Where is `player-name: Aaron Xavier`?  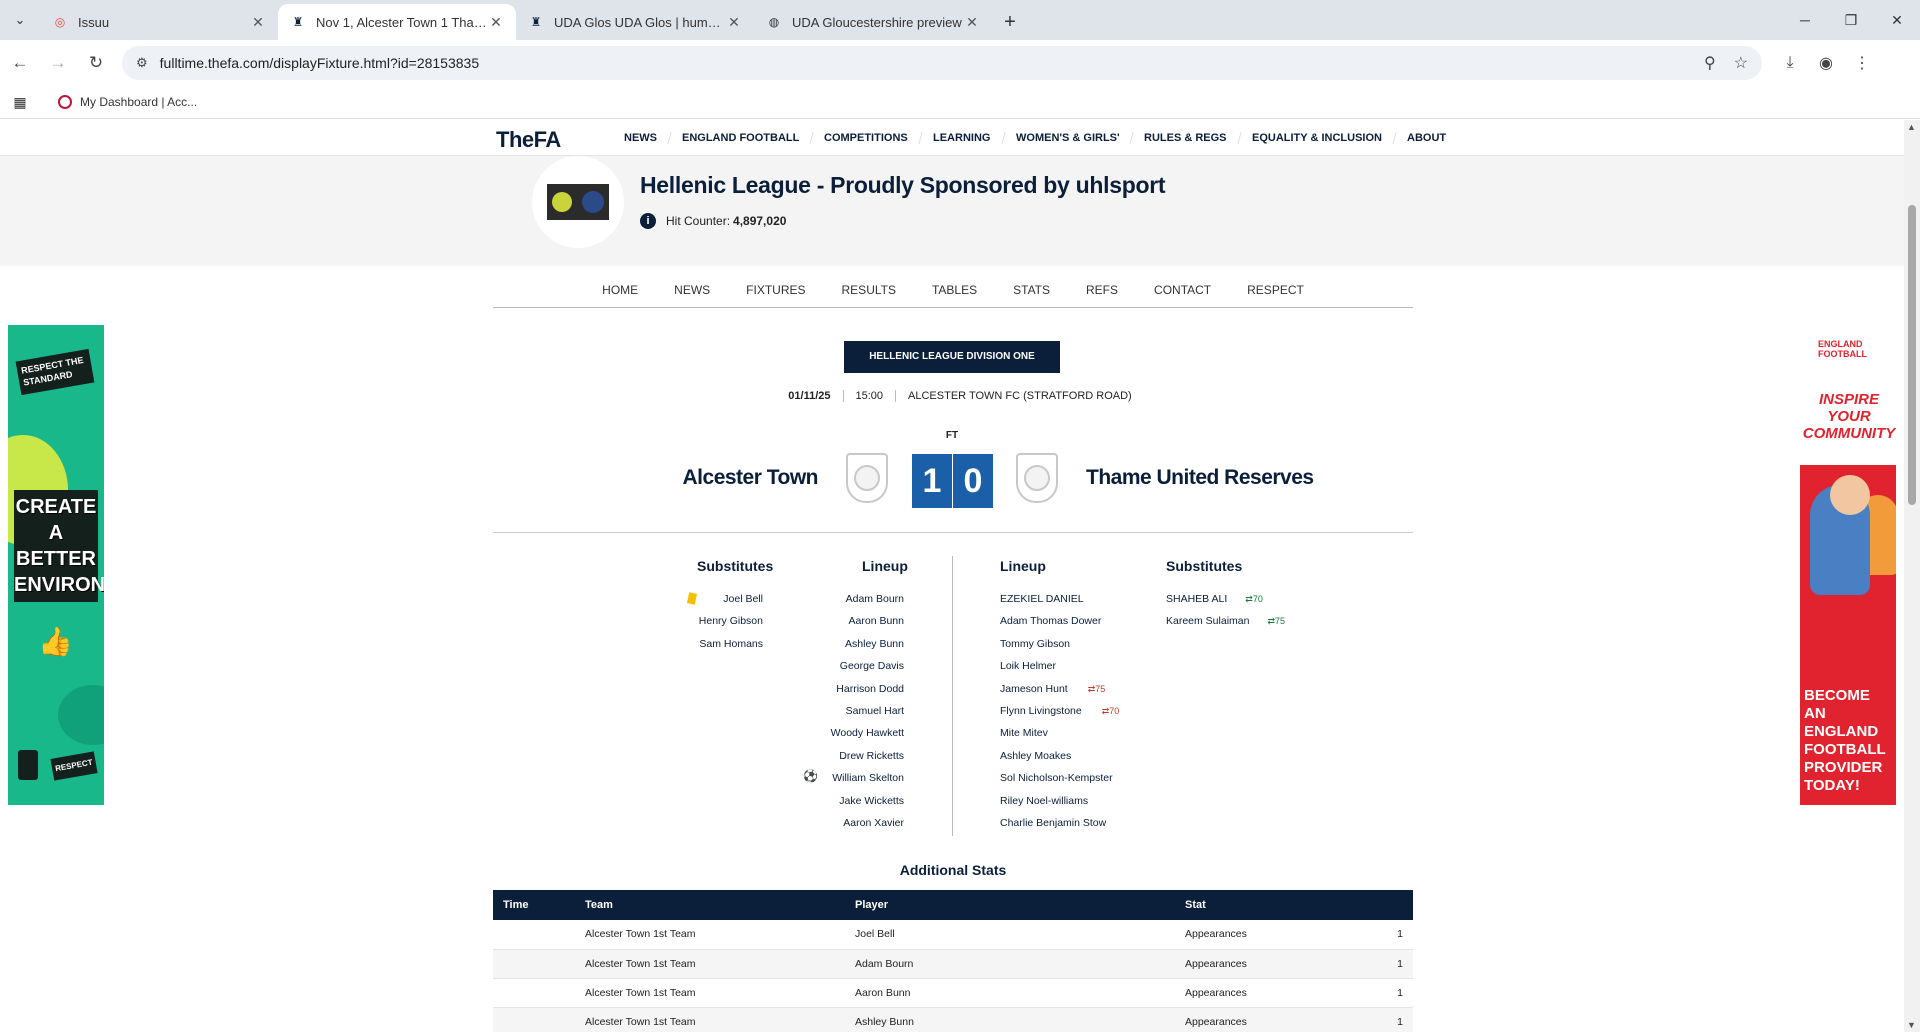
player-name: Aaron Xavier is located at coordinates (852, 823).